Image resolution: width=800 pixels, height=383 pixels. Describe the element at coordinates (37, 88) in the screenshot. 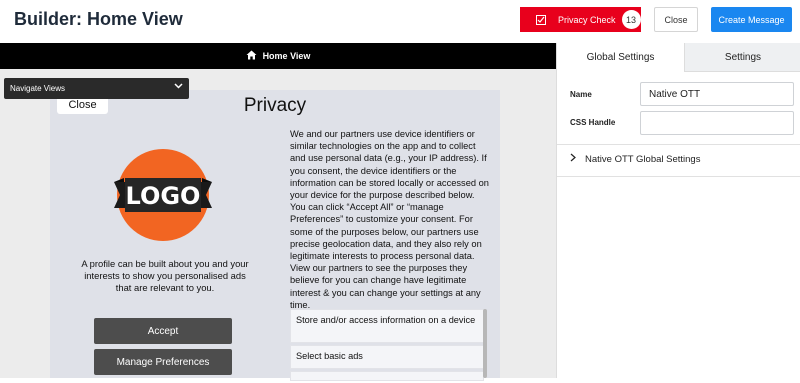

I see `navigate-views-label: Navigate Views` at that location.